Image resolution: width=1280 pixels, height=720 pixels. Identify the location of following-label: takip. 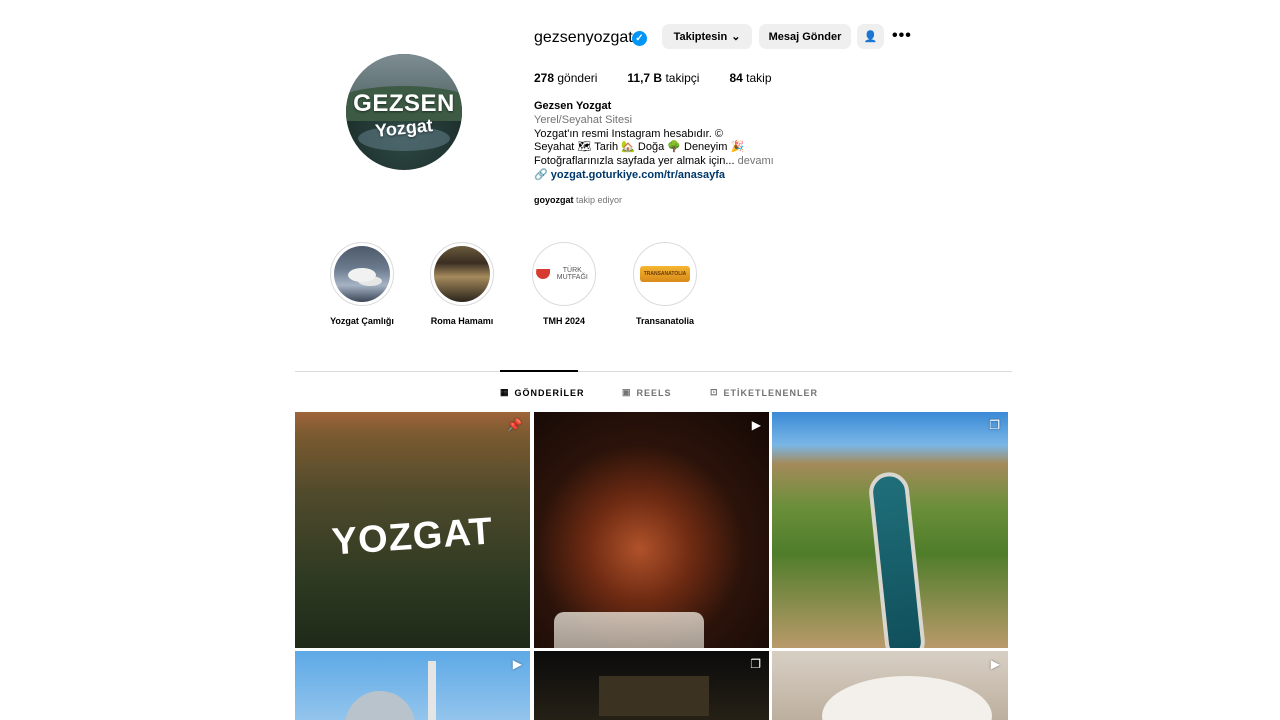
(759, 78).